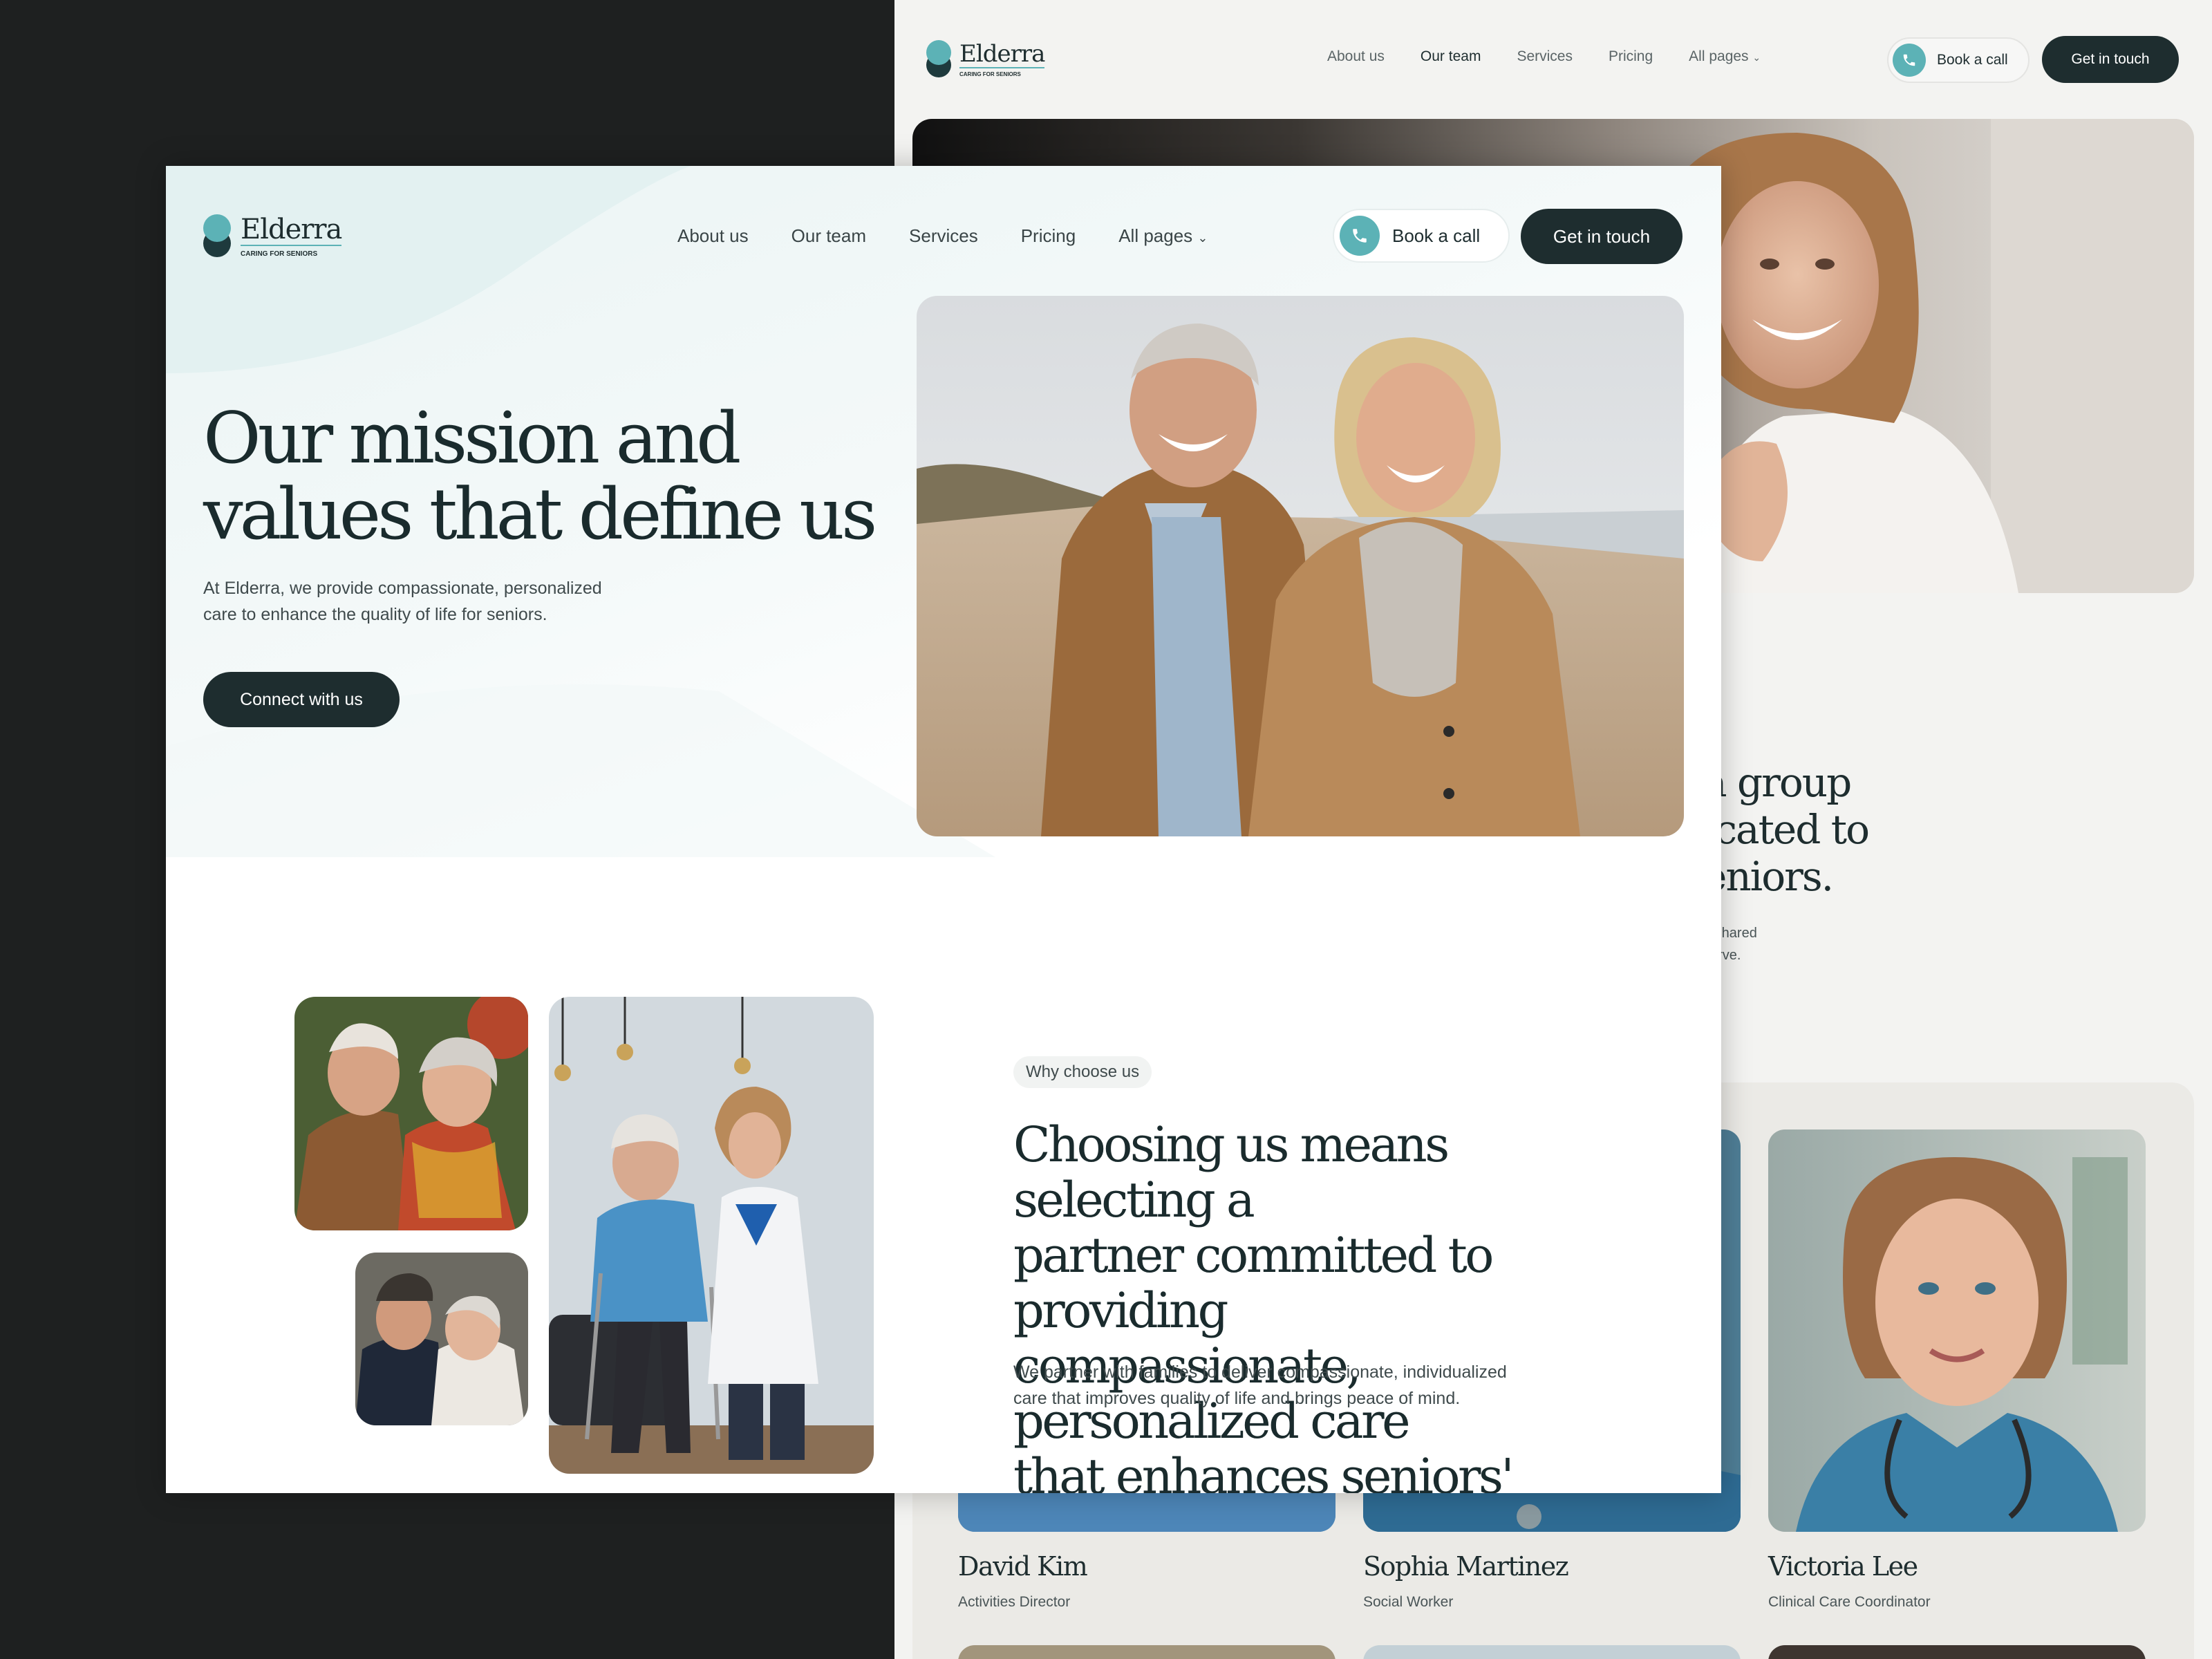 Image resolution: width=2212 pixels, height=1659 pixels. Describe the element at coordinates (1253, 1283) in the screenshot. I see `why-title-line-2: partner committed to providing` at that location.